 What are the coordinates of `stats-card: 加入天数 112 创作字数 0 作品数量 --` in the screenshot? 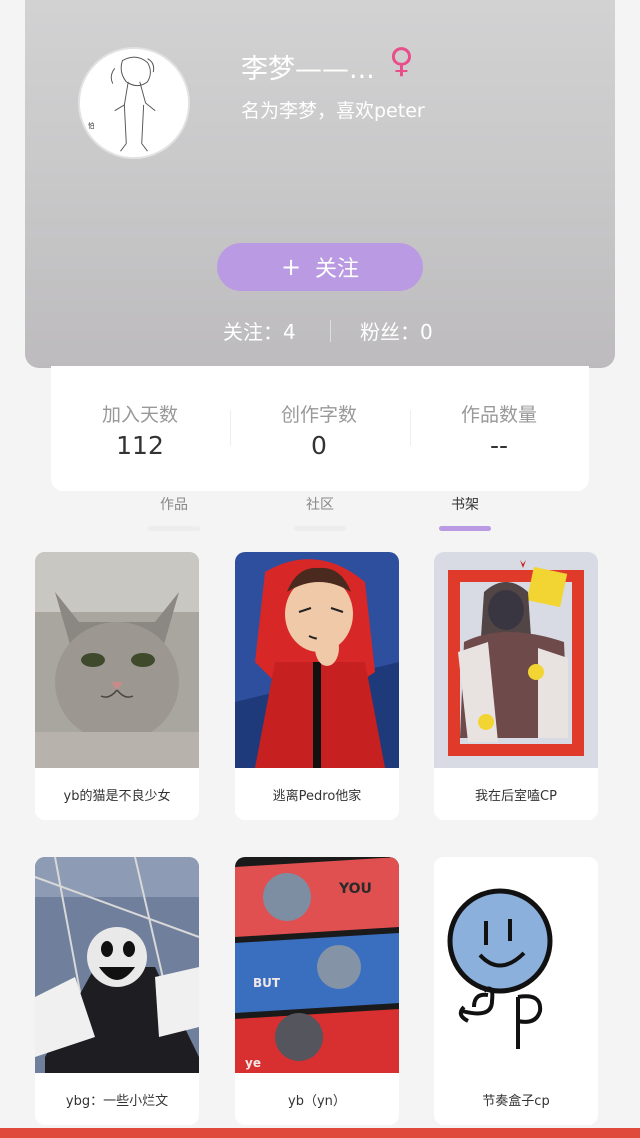 It's located at (320, 428).